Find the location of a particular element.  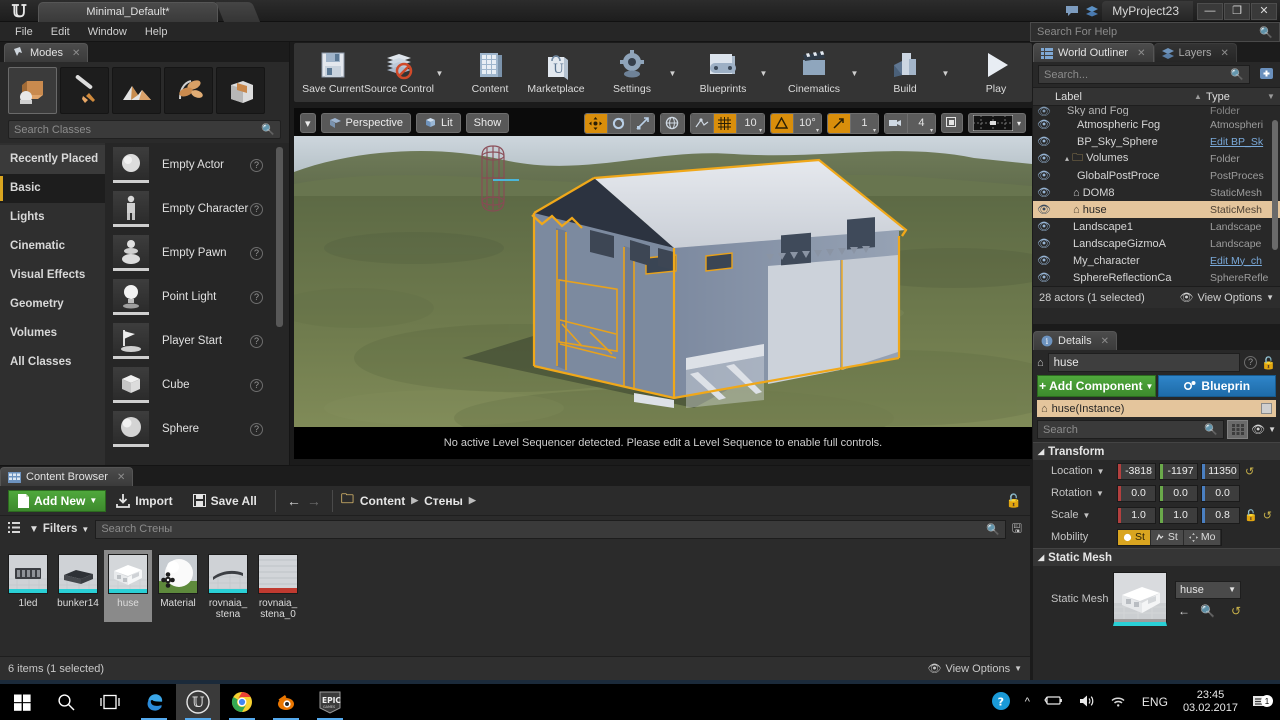

category-lights: Lights is located at coordinates (52, 217).